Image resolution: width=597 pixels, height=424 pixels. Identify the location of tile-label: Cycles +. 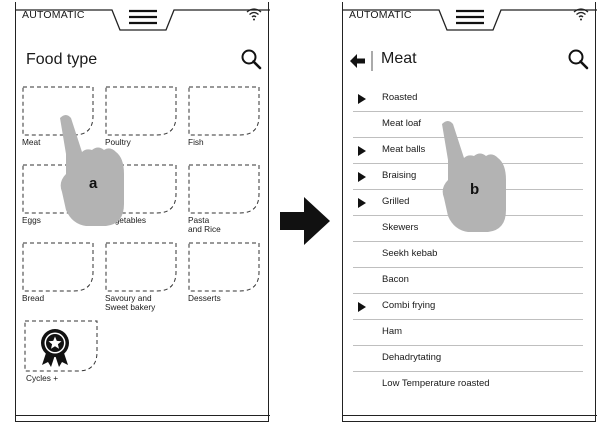
(42, 378).